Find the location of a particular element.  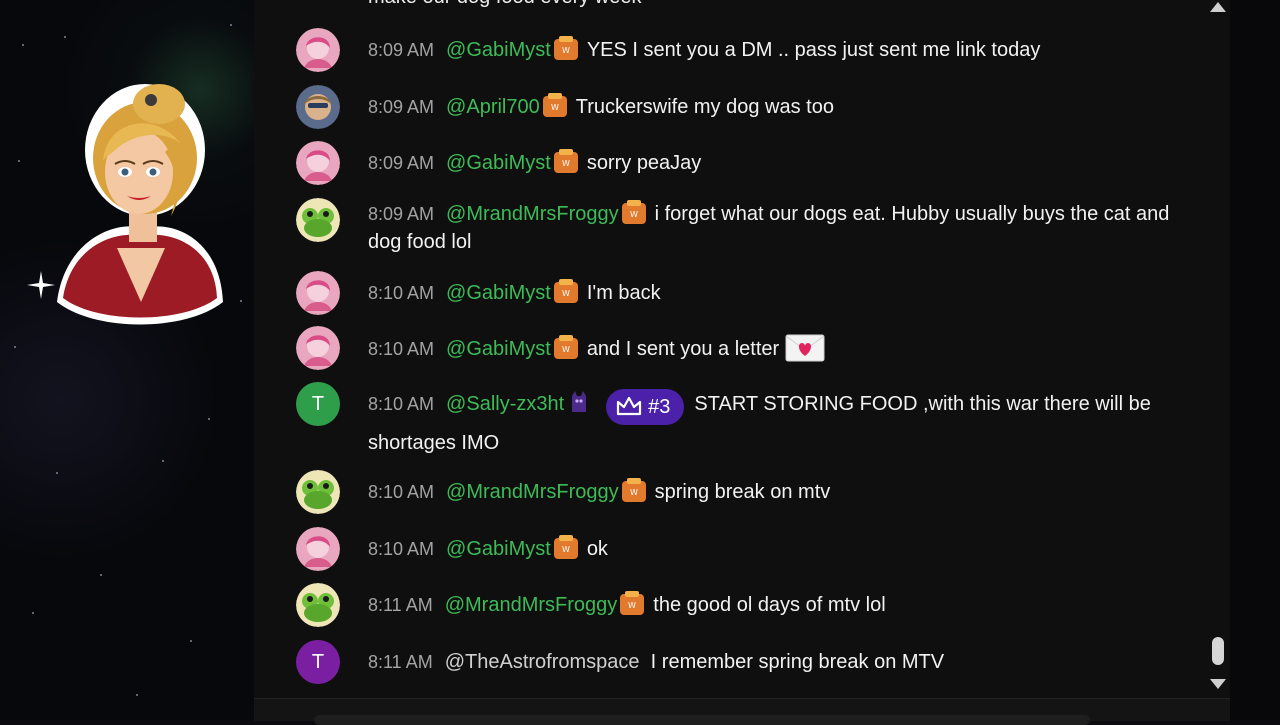

message-text: and I sent you a letter is located at coordinates (683, 349).